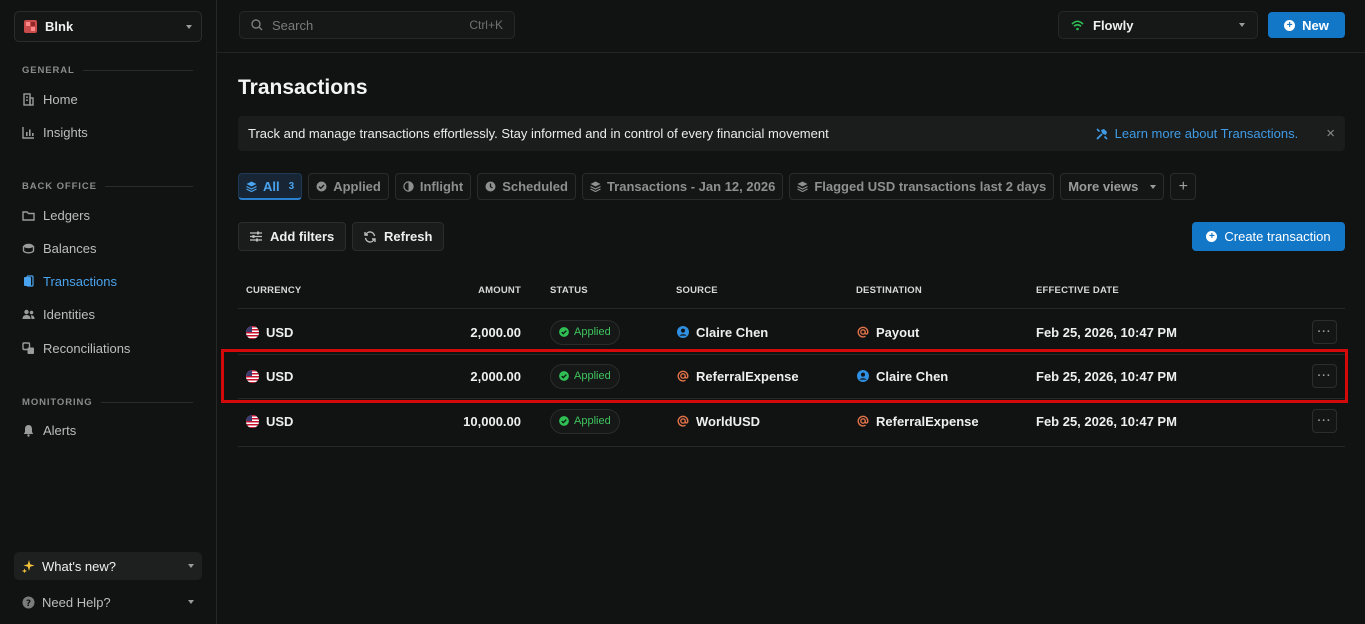  Describe the element at coordinates (303, 87) in the screenshot. I see `page-title: Transactions` at that location.